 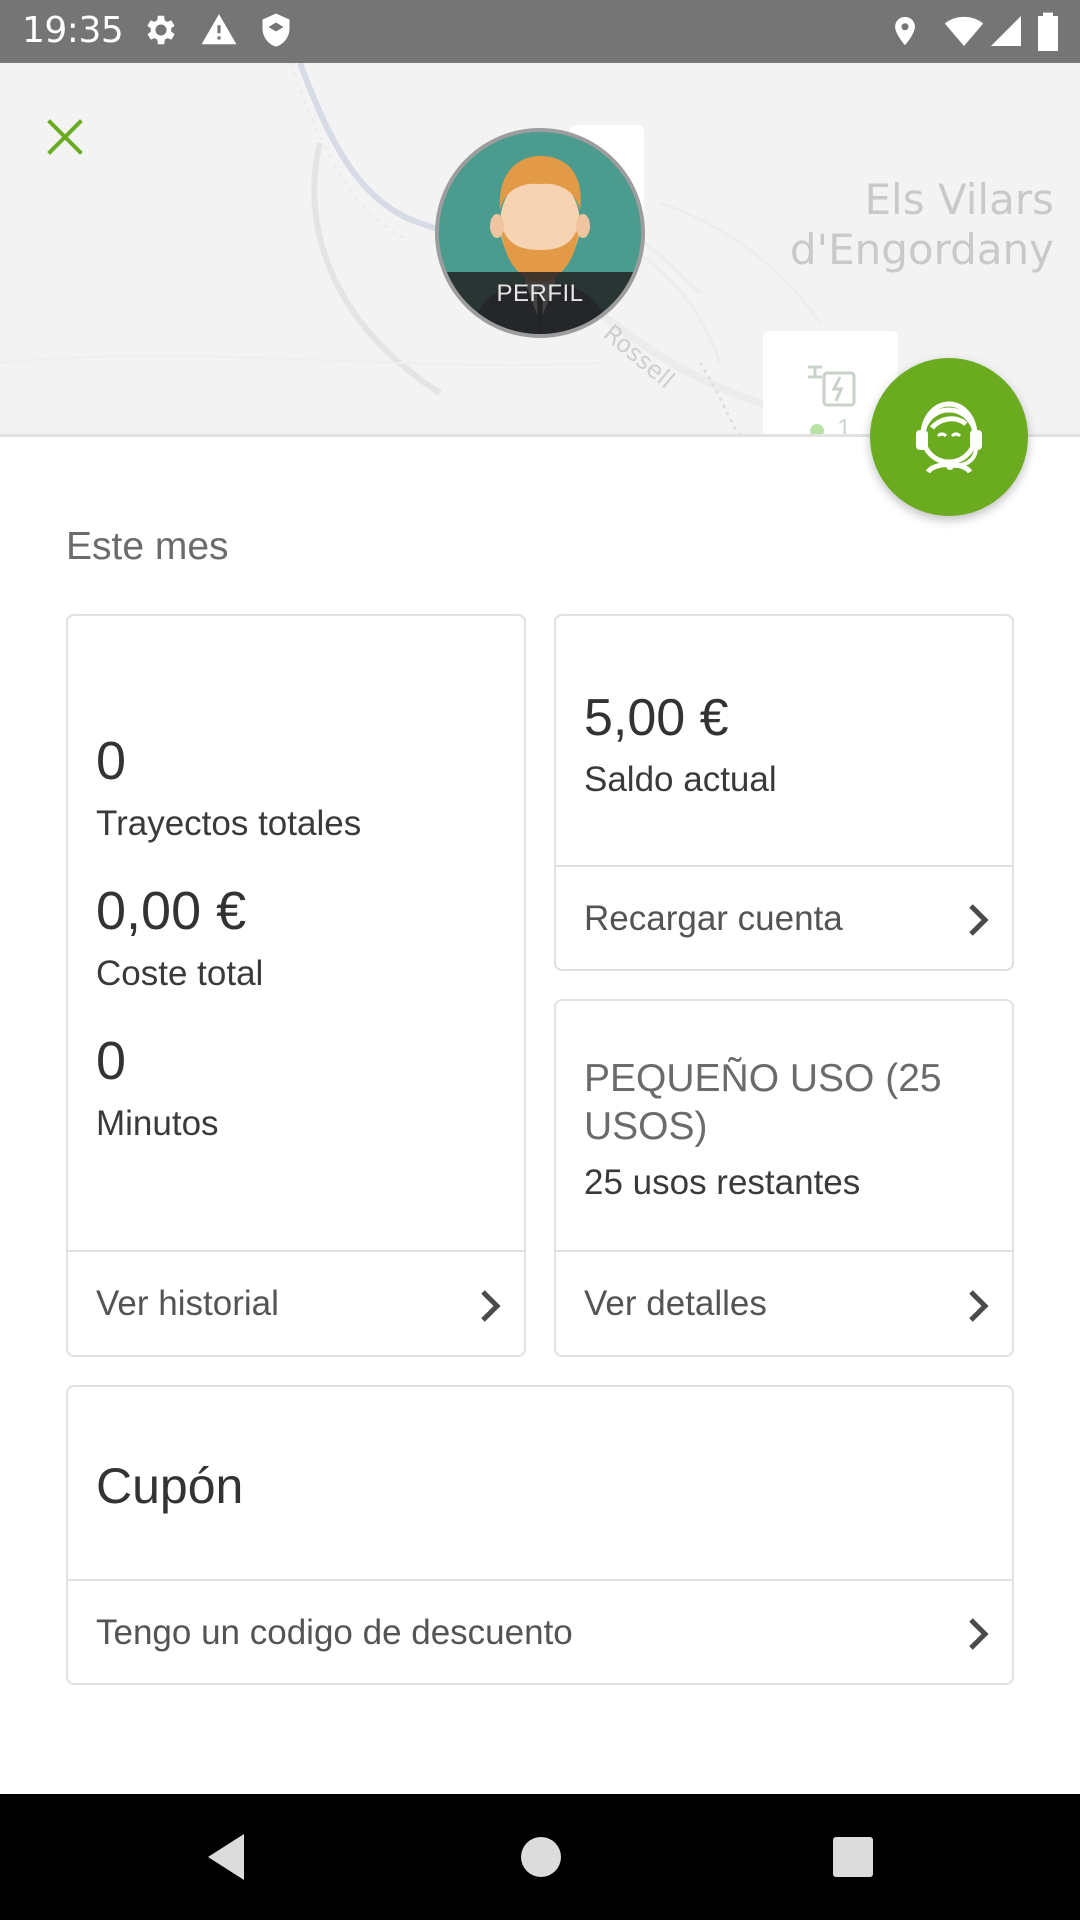 I want to click on charging-station-icon, so click(x=832, y=386).